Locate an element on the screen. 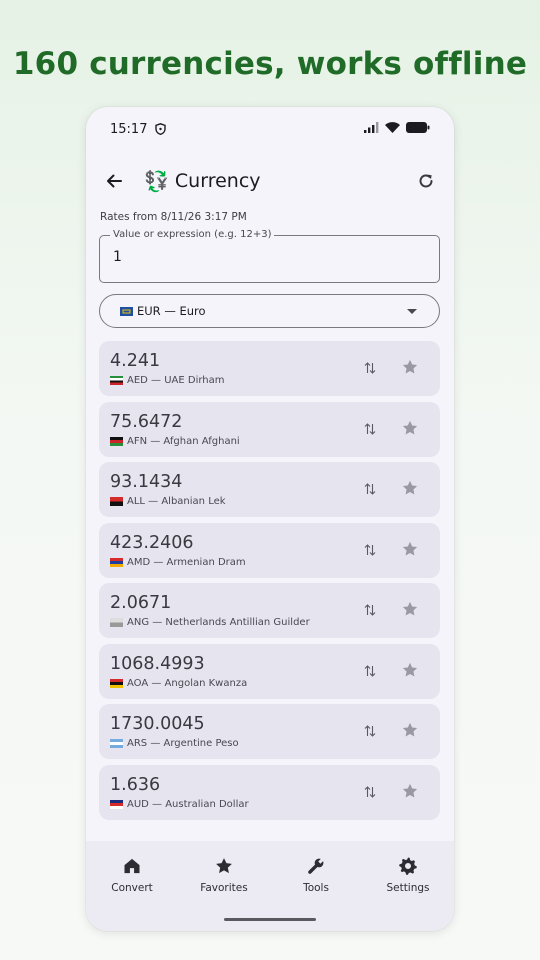  rate-currency-label: ALL — Albanian Lek is located at coordinates (176, 501).